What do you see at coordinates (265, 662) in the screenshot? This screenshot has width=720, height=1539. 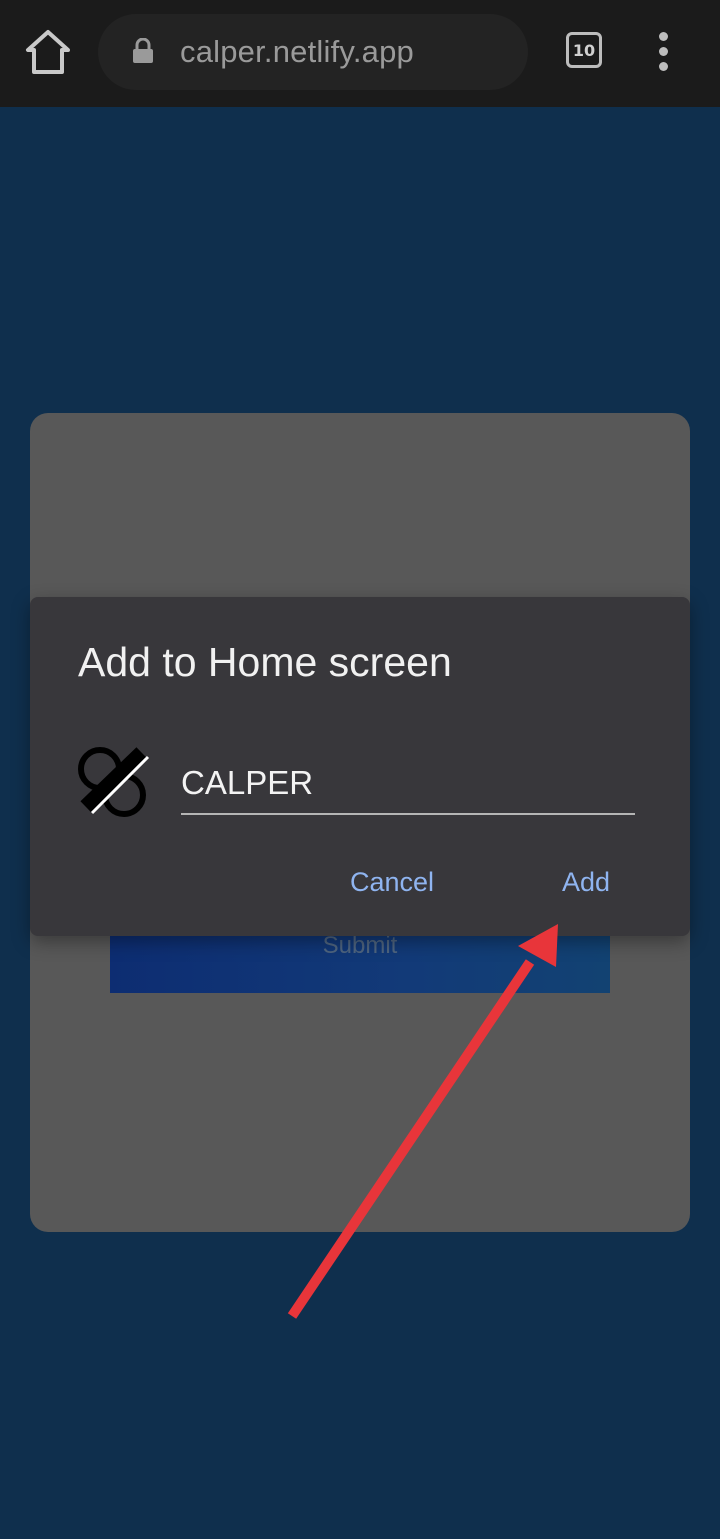 I see `dialog-title: Add to Home screen` at bounding box center [265, 662].